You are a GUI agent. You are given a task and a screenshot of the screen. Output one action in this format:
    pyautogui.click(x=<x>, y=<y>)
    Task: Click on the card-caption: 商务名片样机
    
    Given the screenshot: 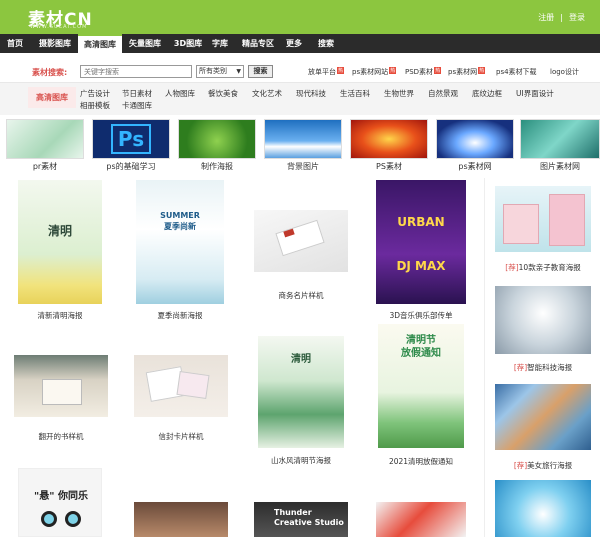 What is the action you would take?
    pyautogui.click(x=301, y=295)
    